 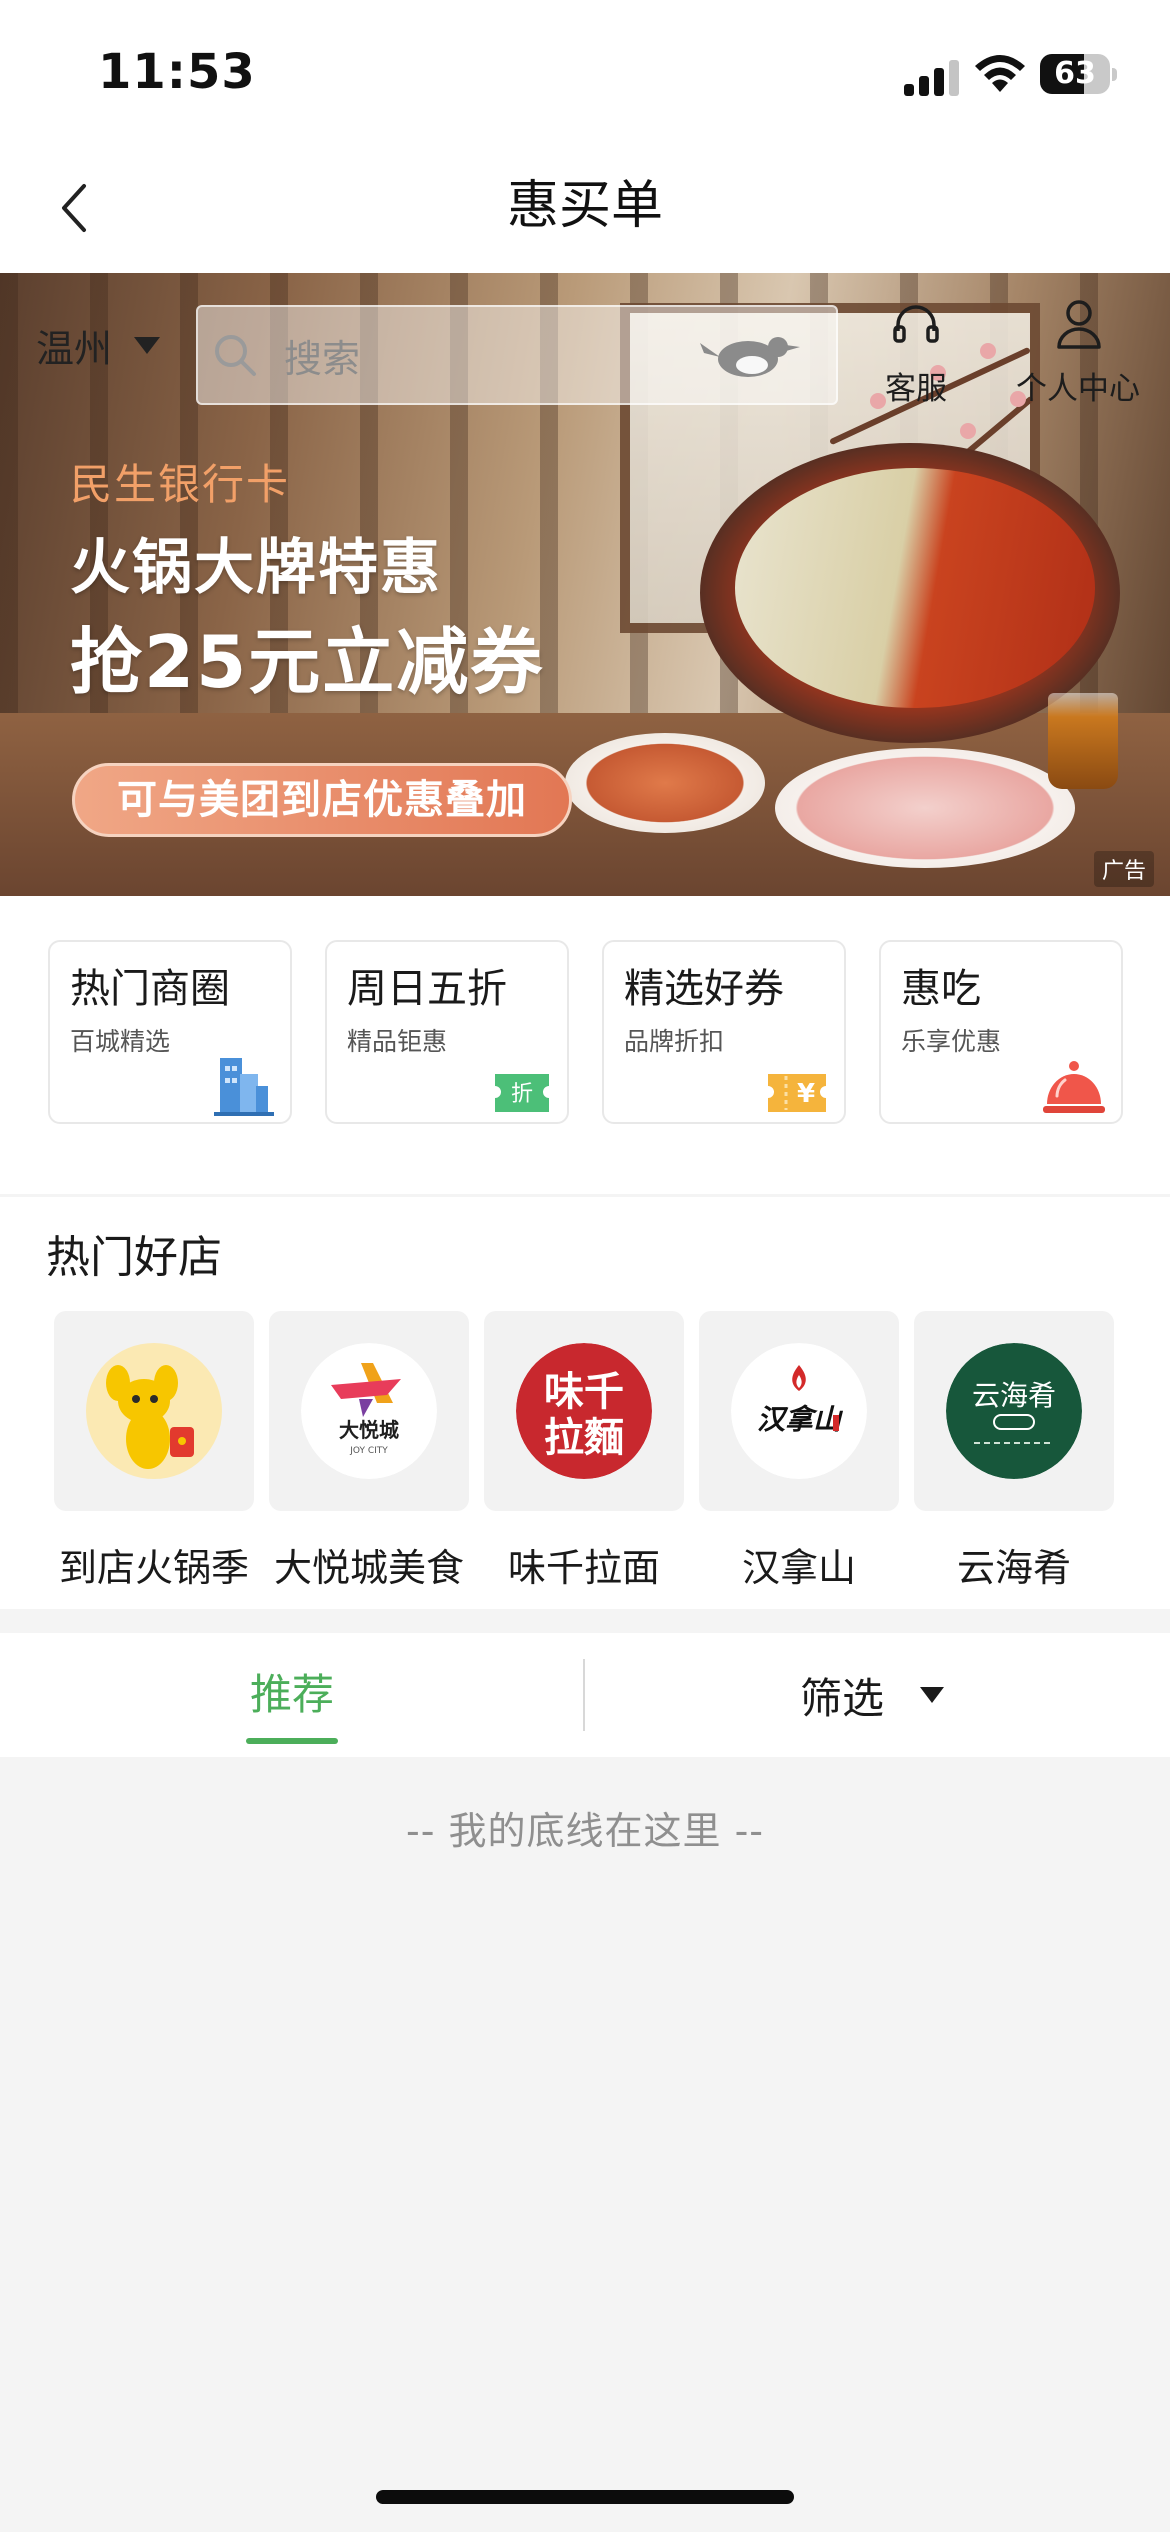 What do you see at coordinates (1074, 1087) in the screenshot?
I see `food-cloche-icon` at bounding box center [1074, 1087].